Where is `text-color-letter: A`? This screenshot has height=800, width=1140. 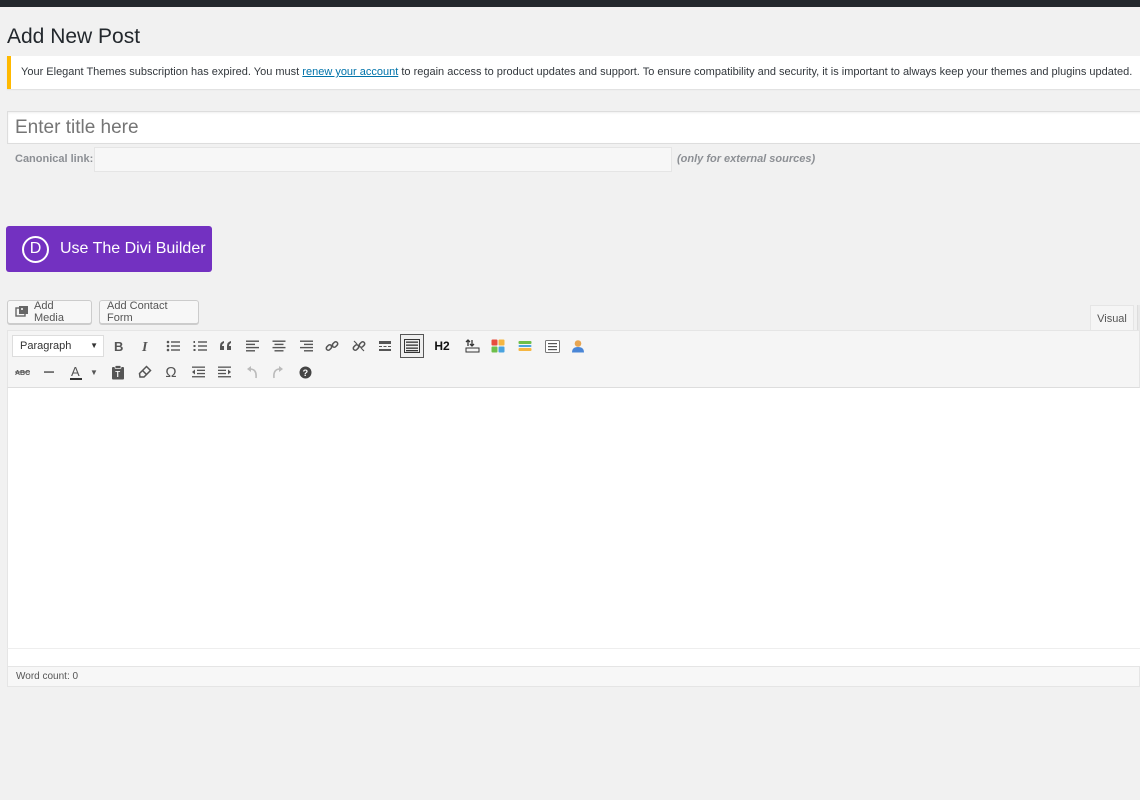
text-color-letter: A is located at coordinates (75, 371).